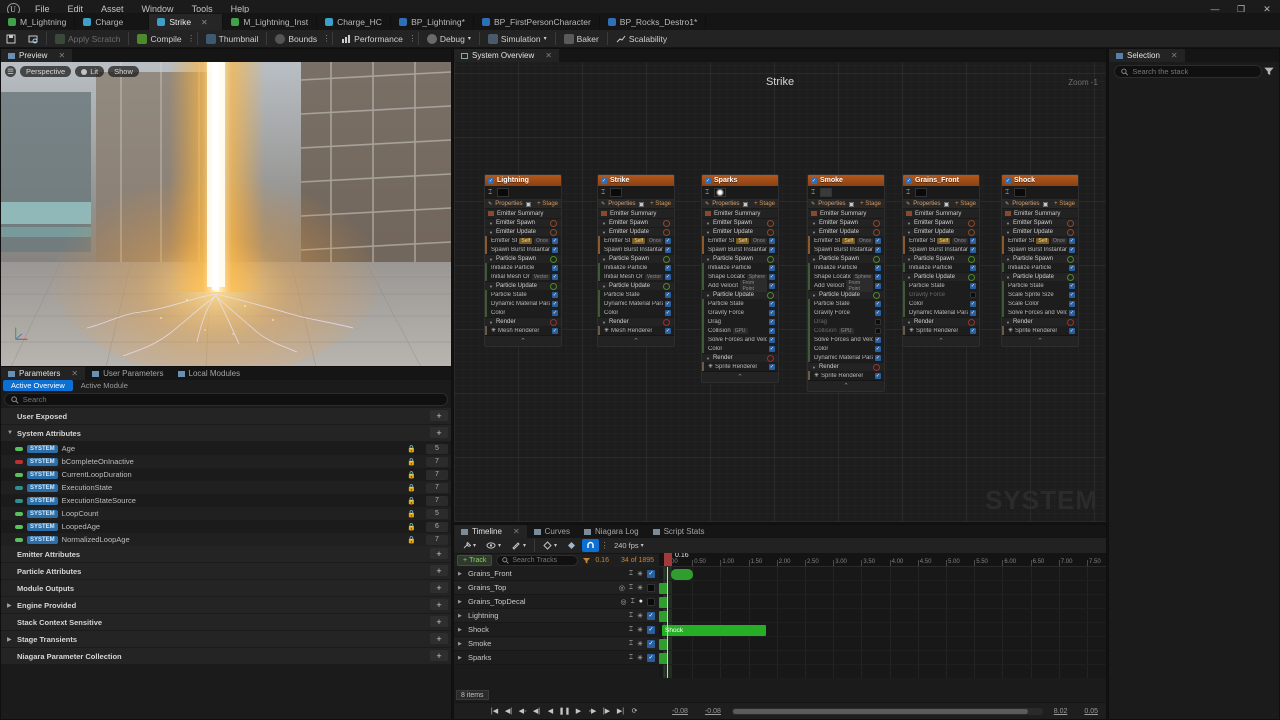 This screenshot has height=720, width=1280. I want to click on transport-start-time: -0.08, so click(680, 711).